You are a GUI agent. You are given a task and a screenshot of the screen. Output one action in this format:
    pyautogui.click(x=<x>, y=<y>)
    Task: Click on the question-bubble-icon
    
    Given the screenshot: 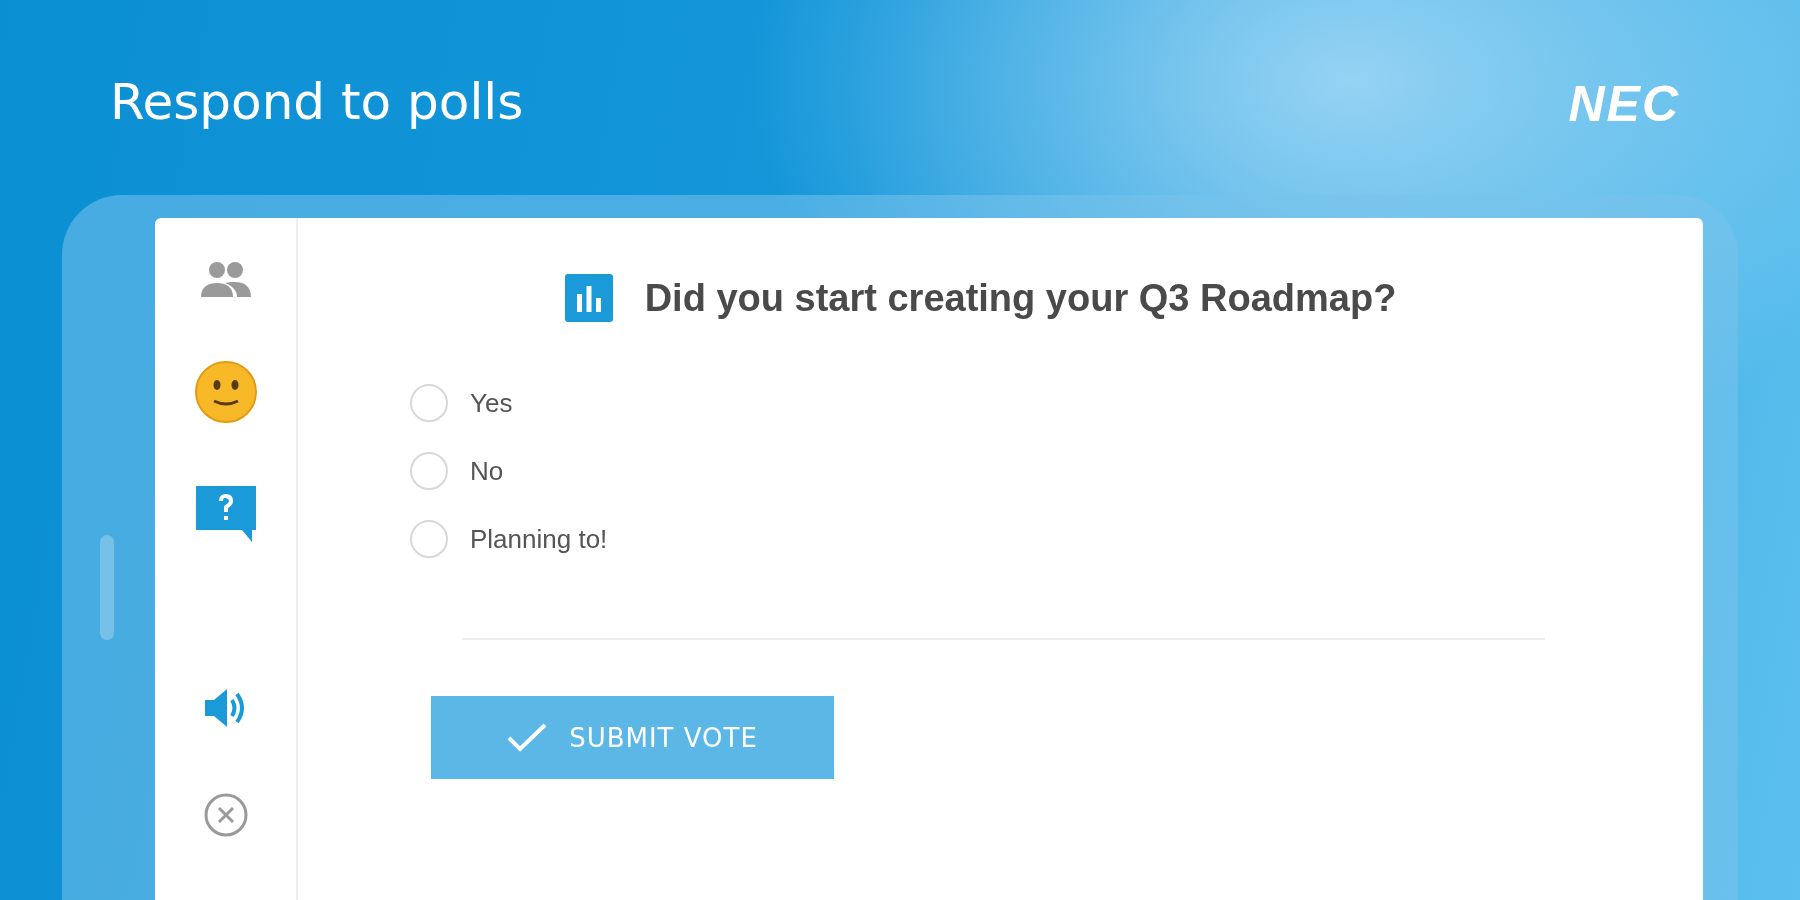 What is the action you would take?
    pyautogui.click(x=225, y=514)
    